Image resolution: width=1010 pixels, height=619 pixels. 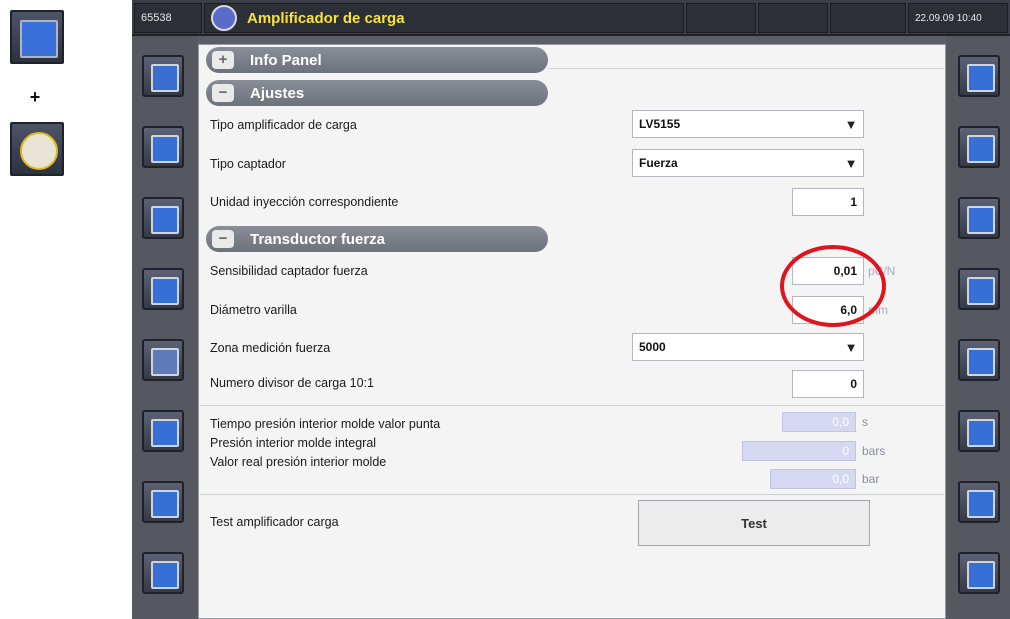 I want to click on unidad-inyeccion-label: Unidad inyección correspondiente, so click(x=304, y=202).